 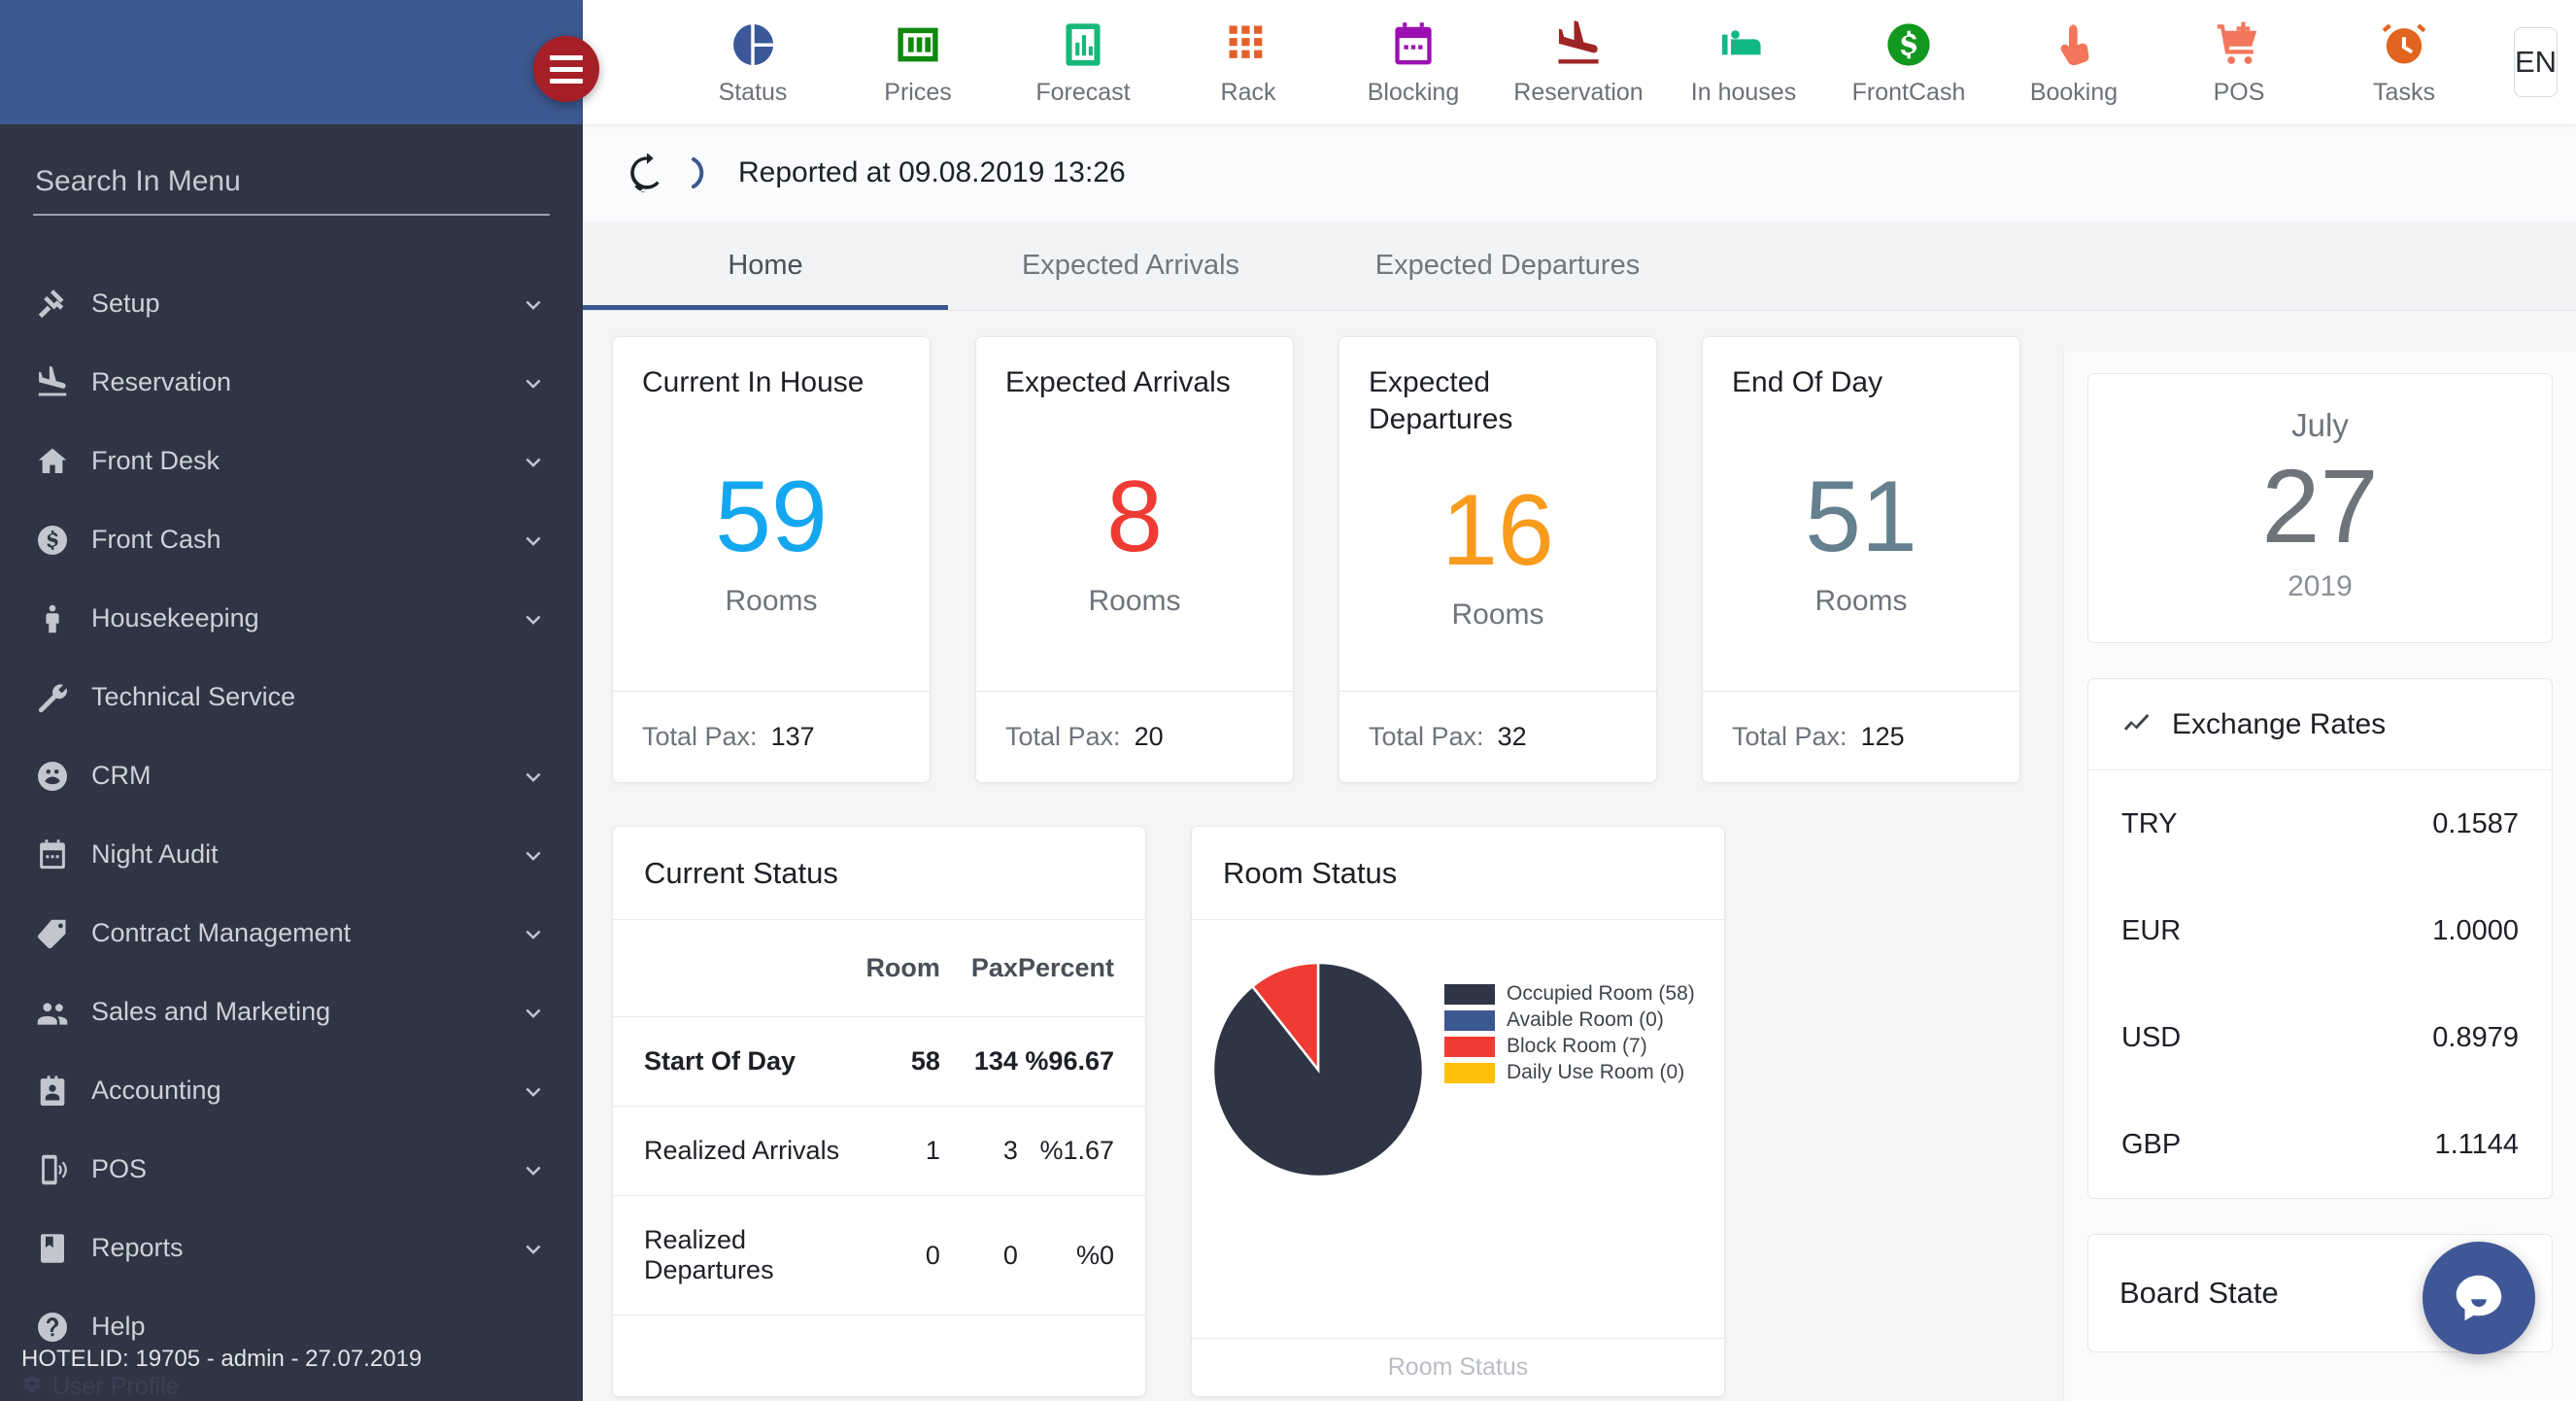 I want to click on date-card: July 27 2019, so click(x=2320, y=508).